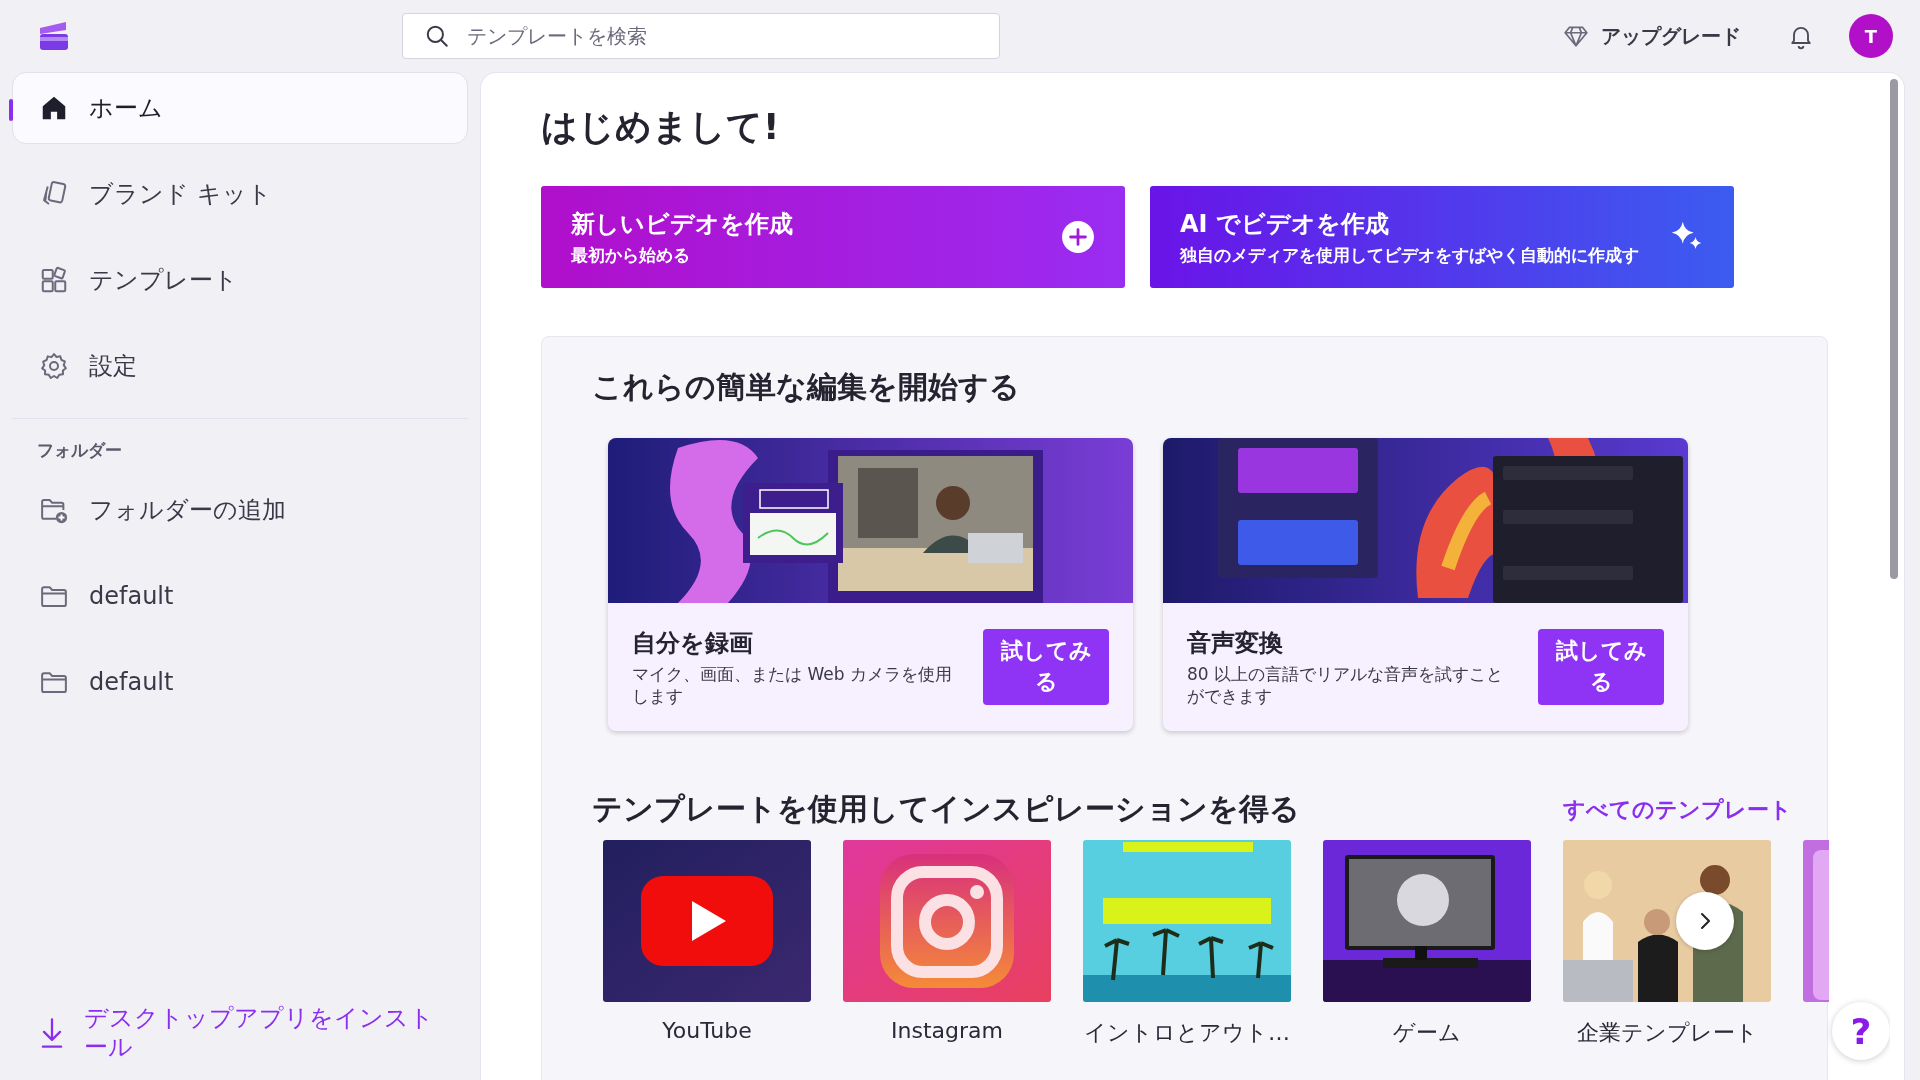 This screenshot has height=1080, width=1920. What do you see at coordinates (946, 809) in the screenshot?
I see `section-title: テンプレートを使用してインスピレーションを得る` at bounding box center [946, 809].